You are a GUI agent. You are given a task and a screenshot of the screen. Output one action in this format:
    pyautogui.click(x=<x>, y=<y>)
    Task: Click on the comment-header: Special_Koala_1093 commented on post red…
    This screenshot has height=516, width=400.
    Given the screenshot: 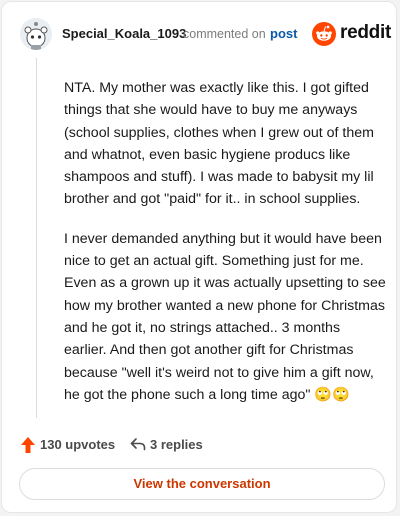 What is the action you would take?
    pyautogui.click(x=205, y=35)
    